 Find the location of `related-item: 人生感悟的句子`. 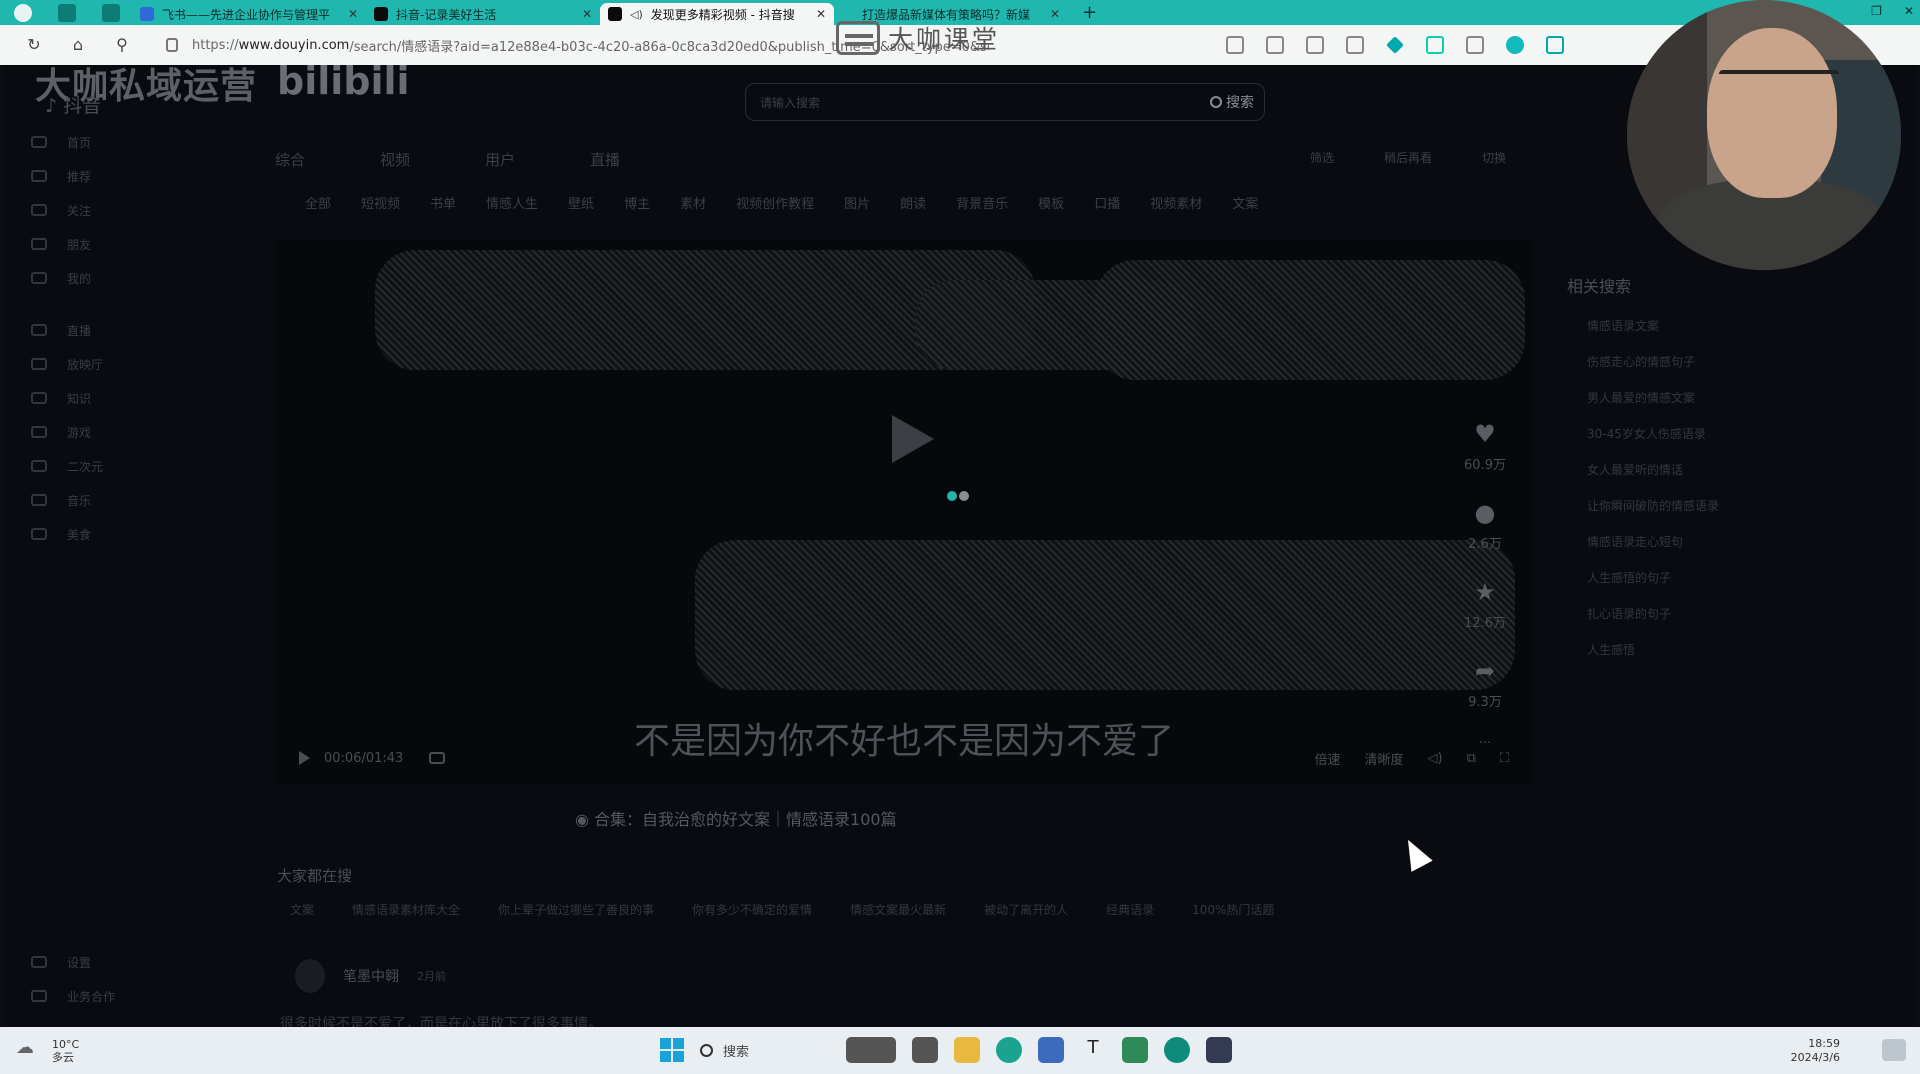

related-item: 人生感悟的句子 is located at coordinates (1643, 587).